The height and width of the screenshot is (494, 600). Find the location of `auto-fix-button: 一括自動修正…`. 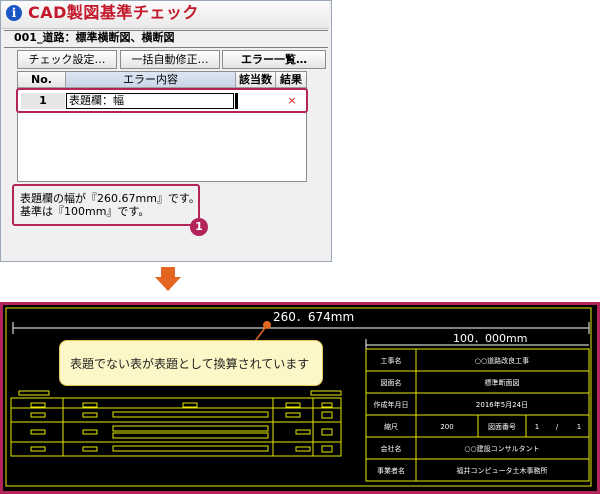

auto-fix-button: 一括自動修正… is located at coordinates (170, 59).